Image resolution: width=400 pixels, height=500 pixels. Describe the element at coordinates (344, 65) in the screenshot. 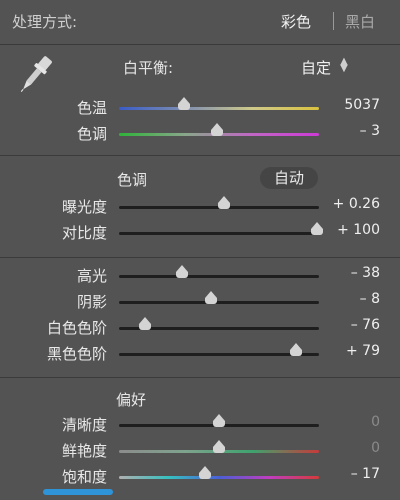

I see `updown-arrows-icon: ▲ ▼` at that location.